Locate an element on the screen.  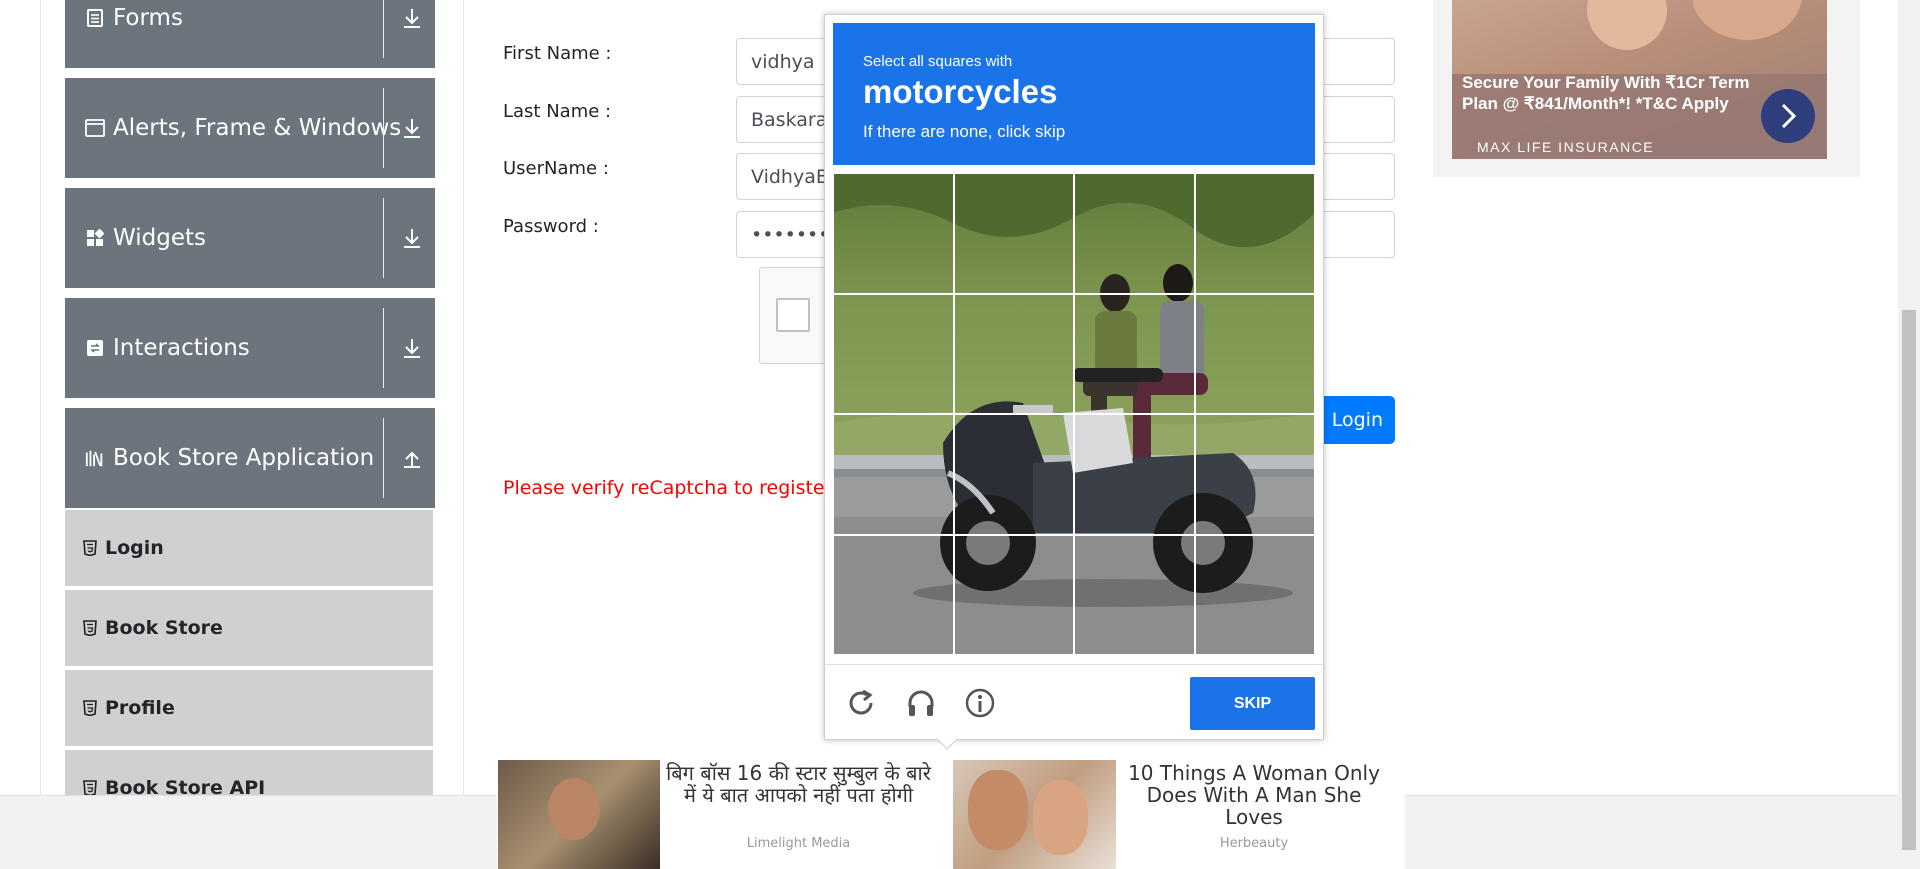
page-scrollbar is located at coordinates (1909, 434).